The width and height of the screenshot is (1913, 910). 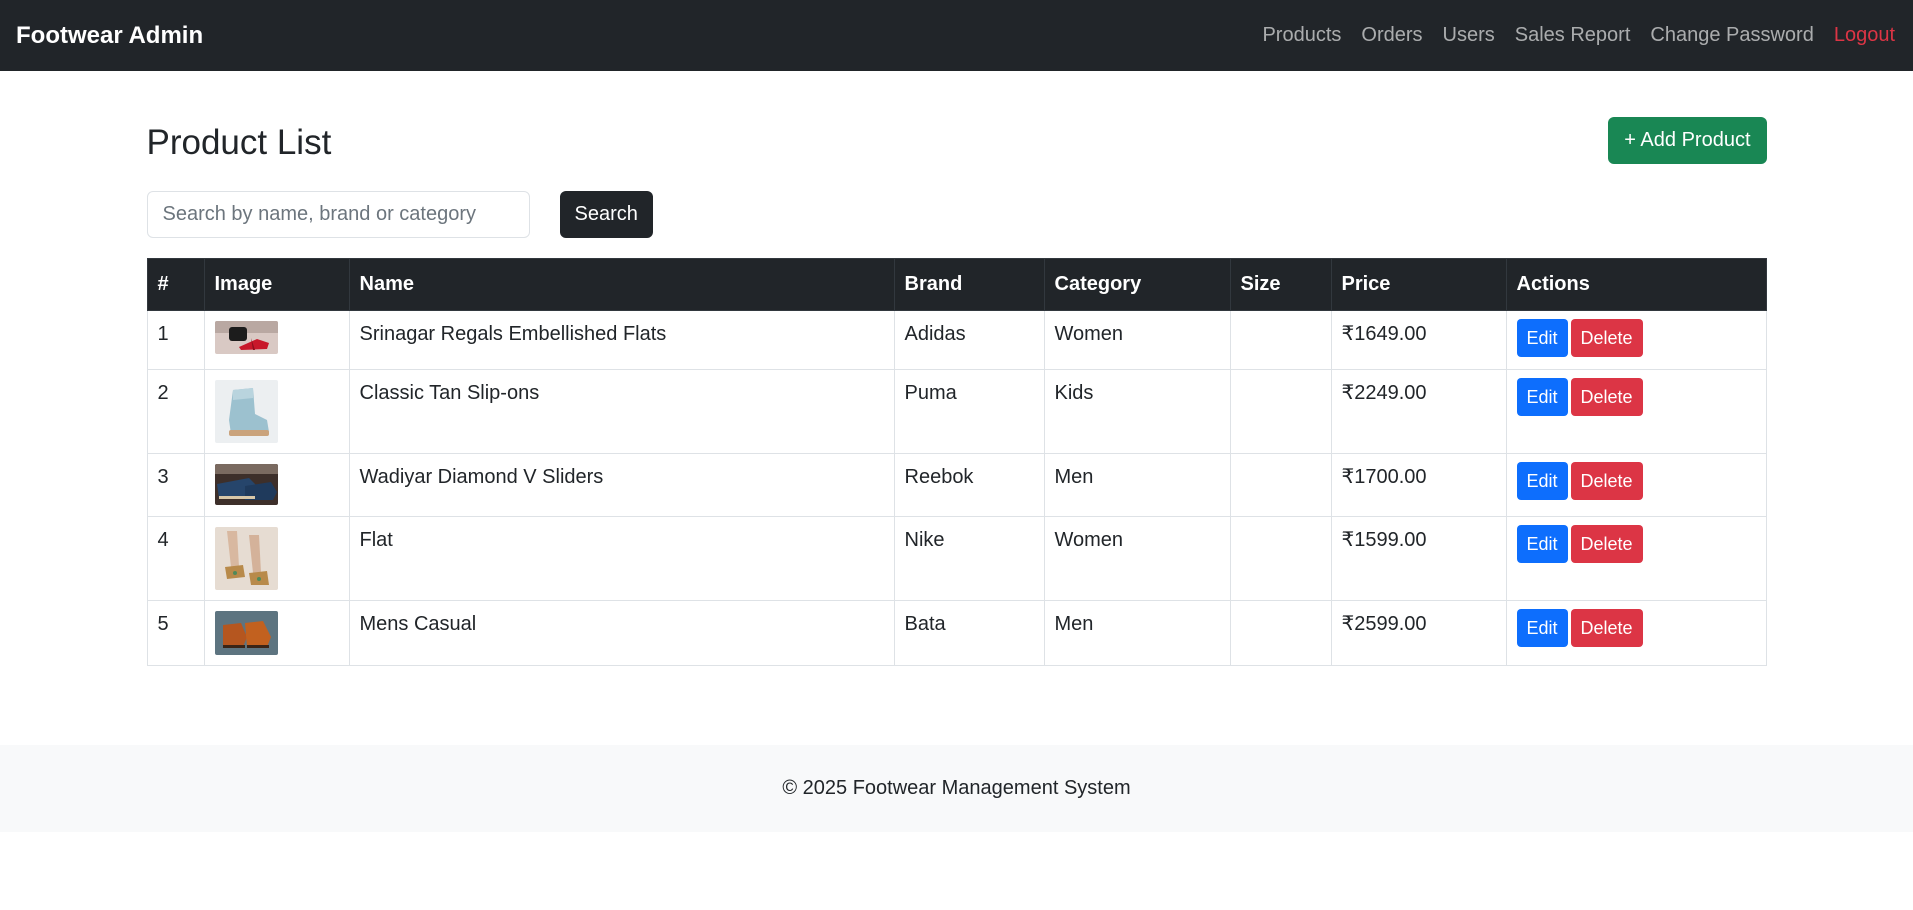 What do you see at coordinates (1301, 35) in the screenshot?
I see `nav-link-products: Products` at bounding box center [1301, 35].